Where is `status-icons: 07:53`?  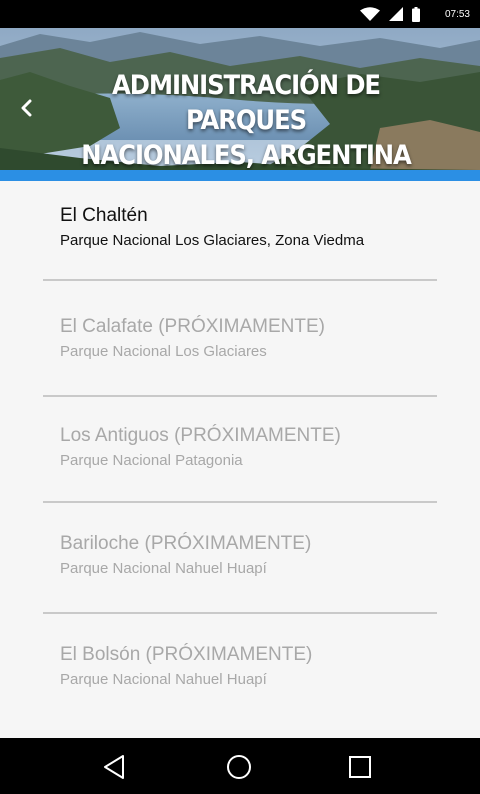
status-icons: 07:53 is located at coordinates (414, 14).